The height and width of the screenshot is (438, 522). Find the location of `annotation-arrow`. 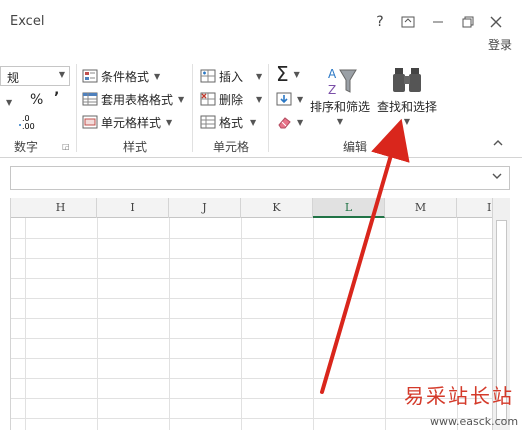

annotation-arrow is located at coordinates (365, 256).